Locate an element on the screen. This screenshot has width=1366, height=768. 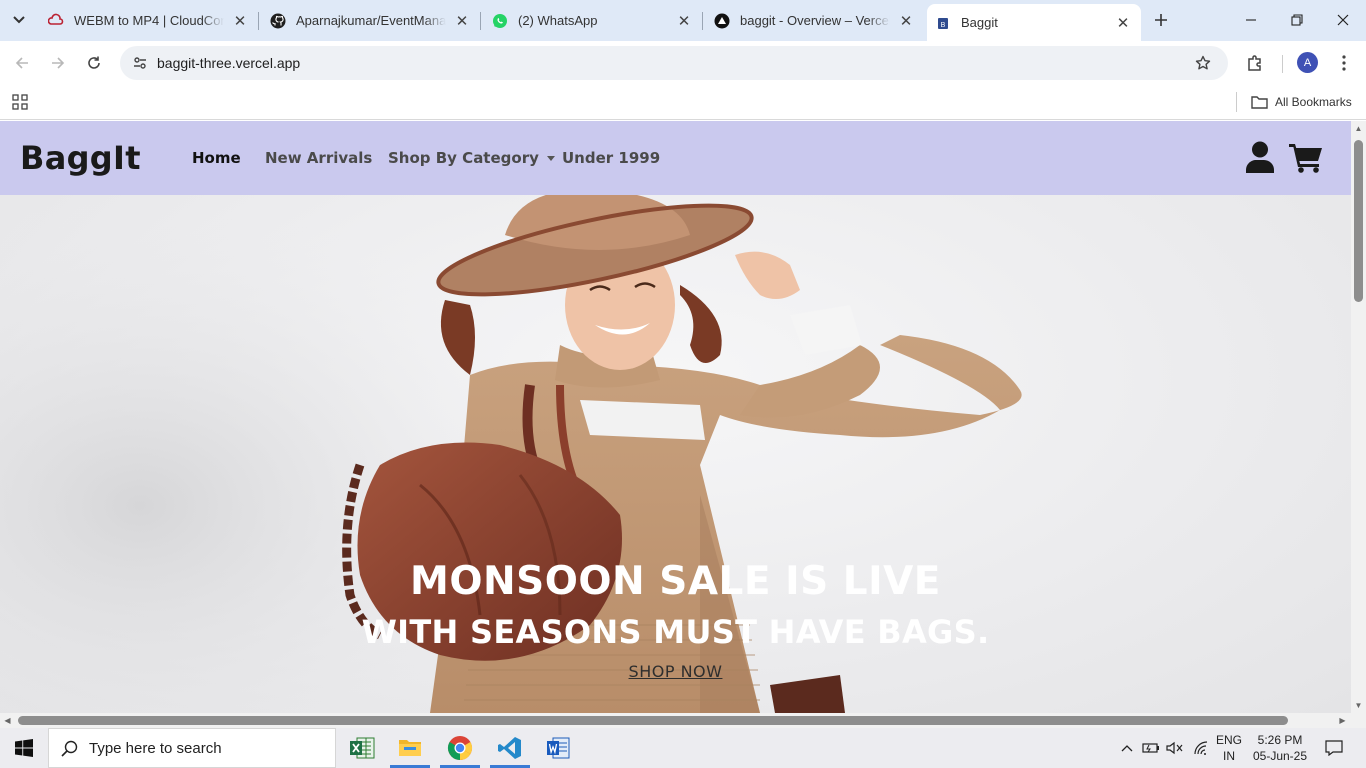
windows-logo-icon is located at coordinates (24, 748).